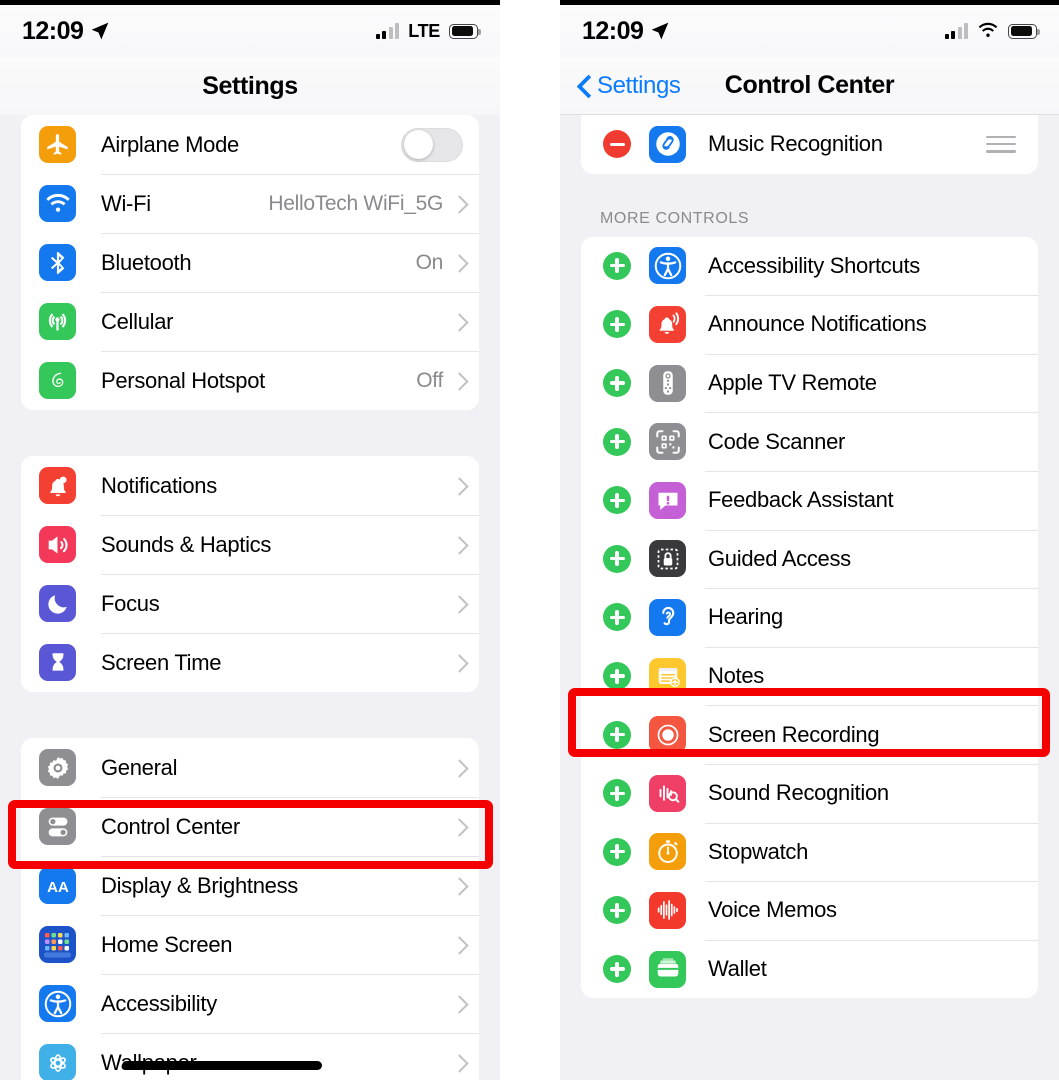  What do you see at coordinates (429, 380) in the screenshot?
I see `hotspot-state-value: Off` at bounding box center [429, 380].